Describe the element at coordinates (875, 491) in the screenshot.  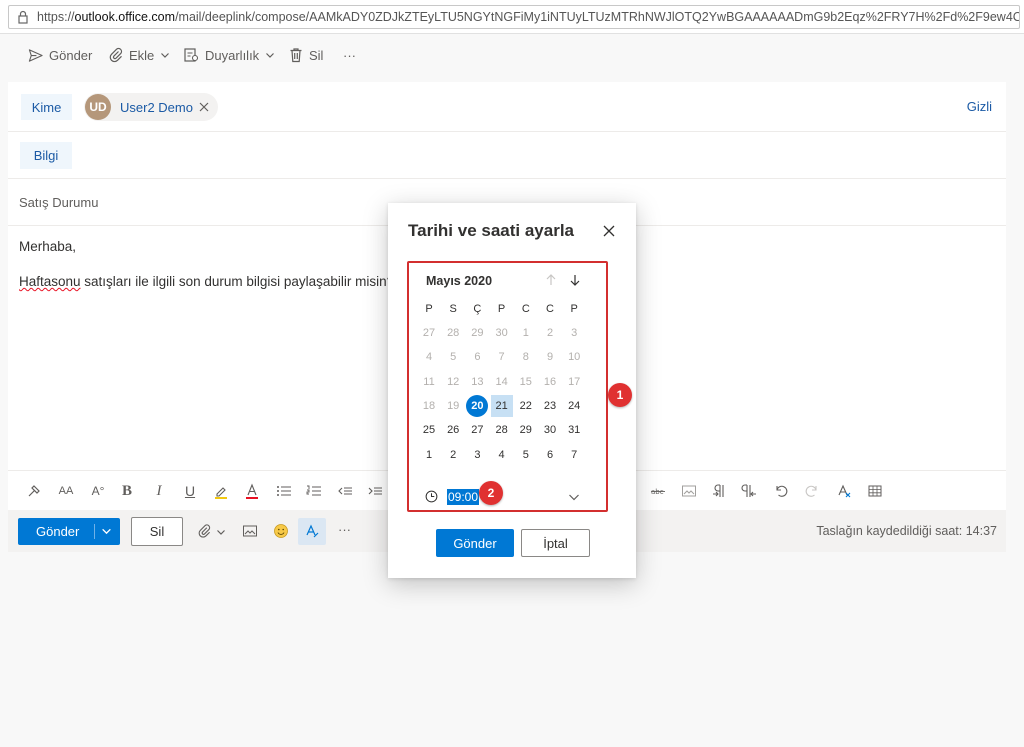
I see `table-icon` at that location.